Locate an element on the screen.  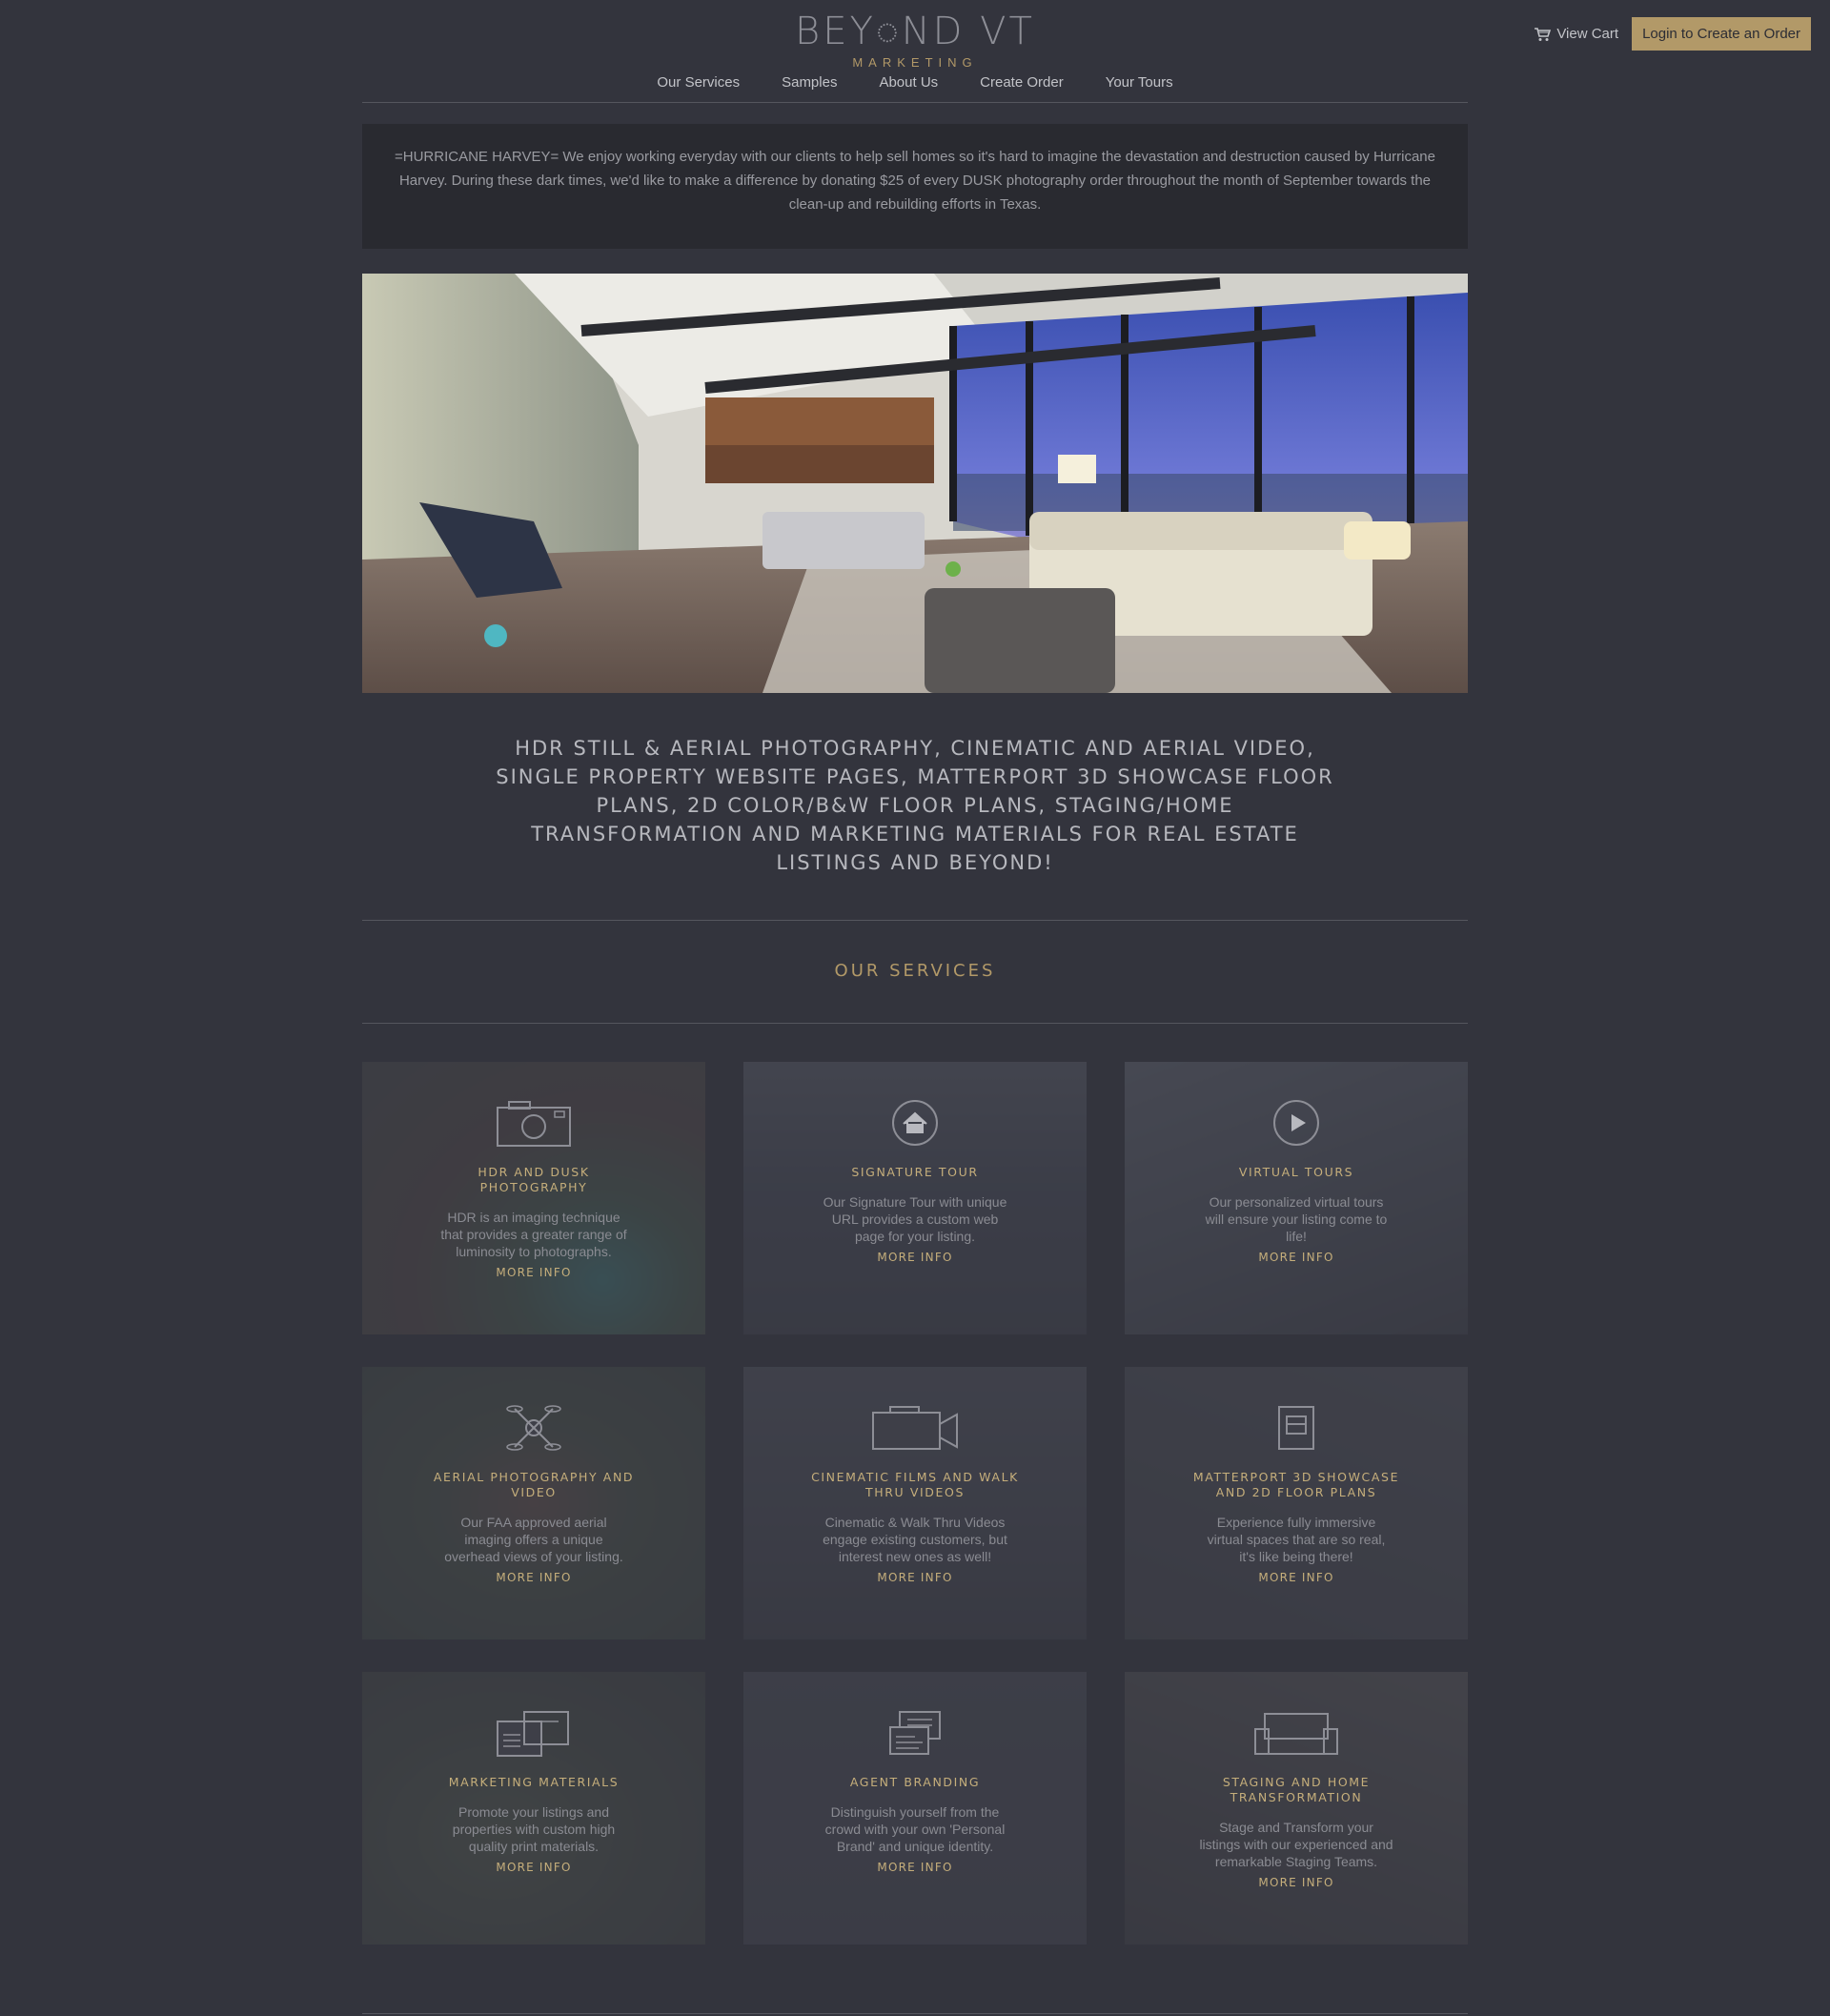
video-camera-icon is located at coordinates (915, 1428).